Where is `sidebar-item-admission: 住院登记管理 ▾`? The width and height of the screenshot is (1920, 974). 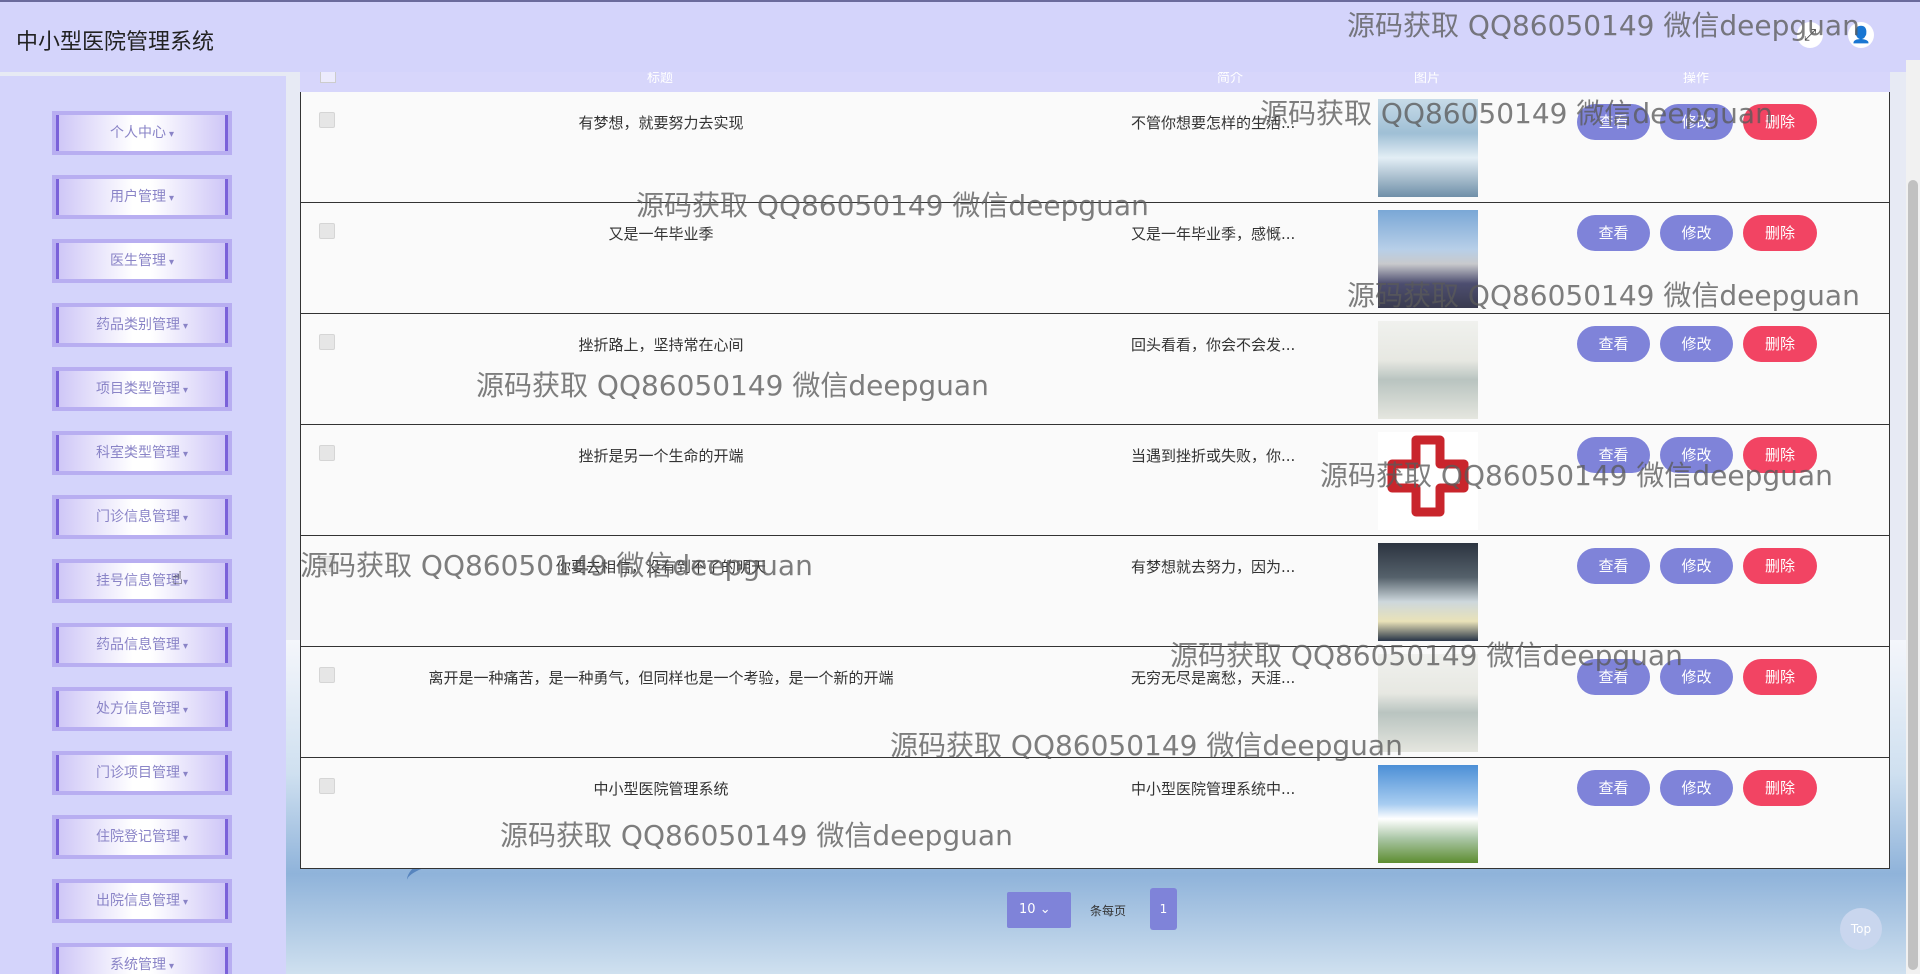
sidebar-item-admission: 住院登记管理 ▾ is located at coordinates (142, 837).